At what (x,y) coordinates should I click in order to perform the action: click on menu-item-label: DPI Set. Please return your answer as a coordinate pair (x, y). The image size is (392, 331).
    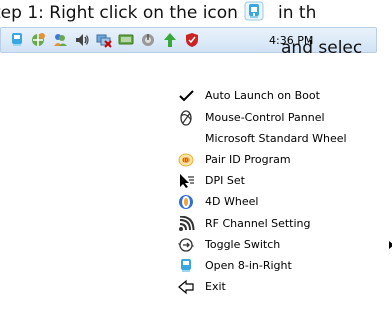
    Looking at the image, I should click on (225, 180).